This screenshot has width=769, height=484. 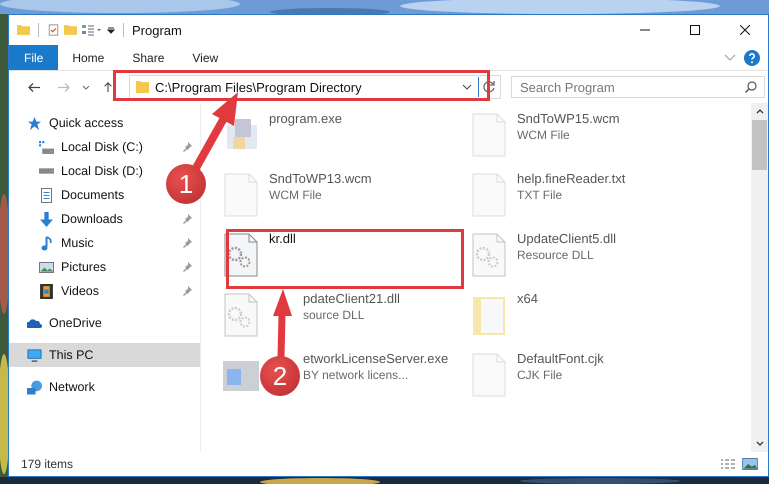 I want to click on search-icon, so click(x=751, y=87).